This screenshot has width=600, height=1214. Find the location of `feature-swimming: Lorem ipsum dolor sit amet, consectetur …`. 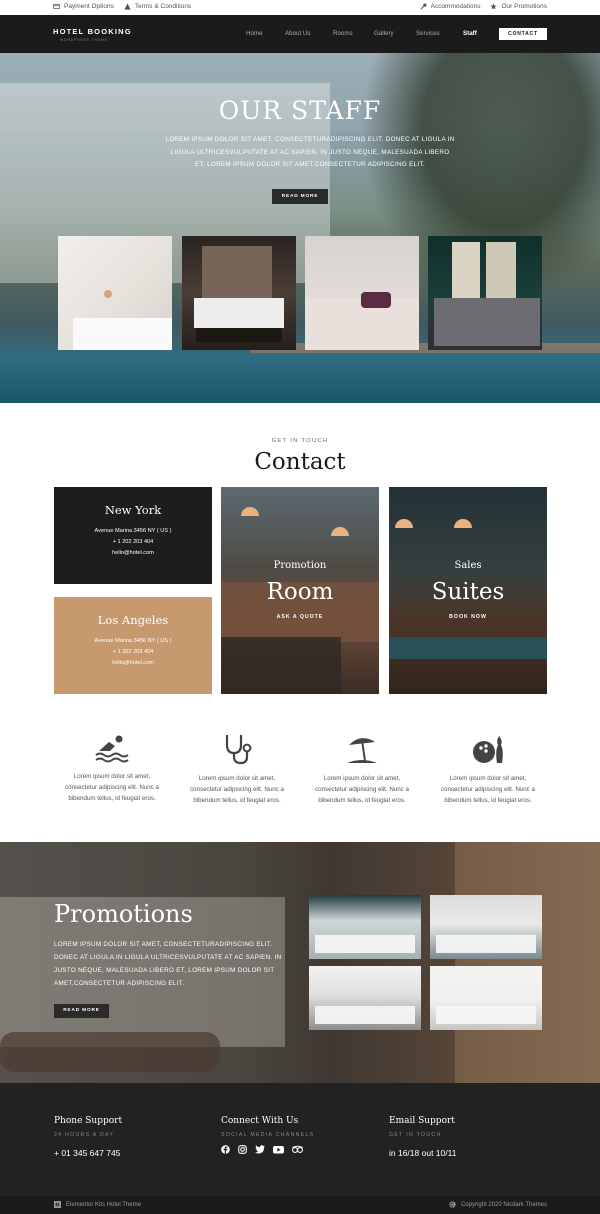

feature-swimming: Lorem ipsum dolor sit amet, consectetur … is located at coordinates (112, 768).